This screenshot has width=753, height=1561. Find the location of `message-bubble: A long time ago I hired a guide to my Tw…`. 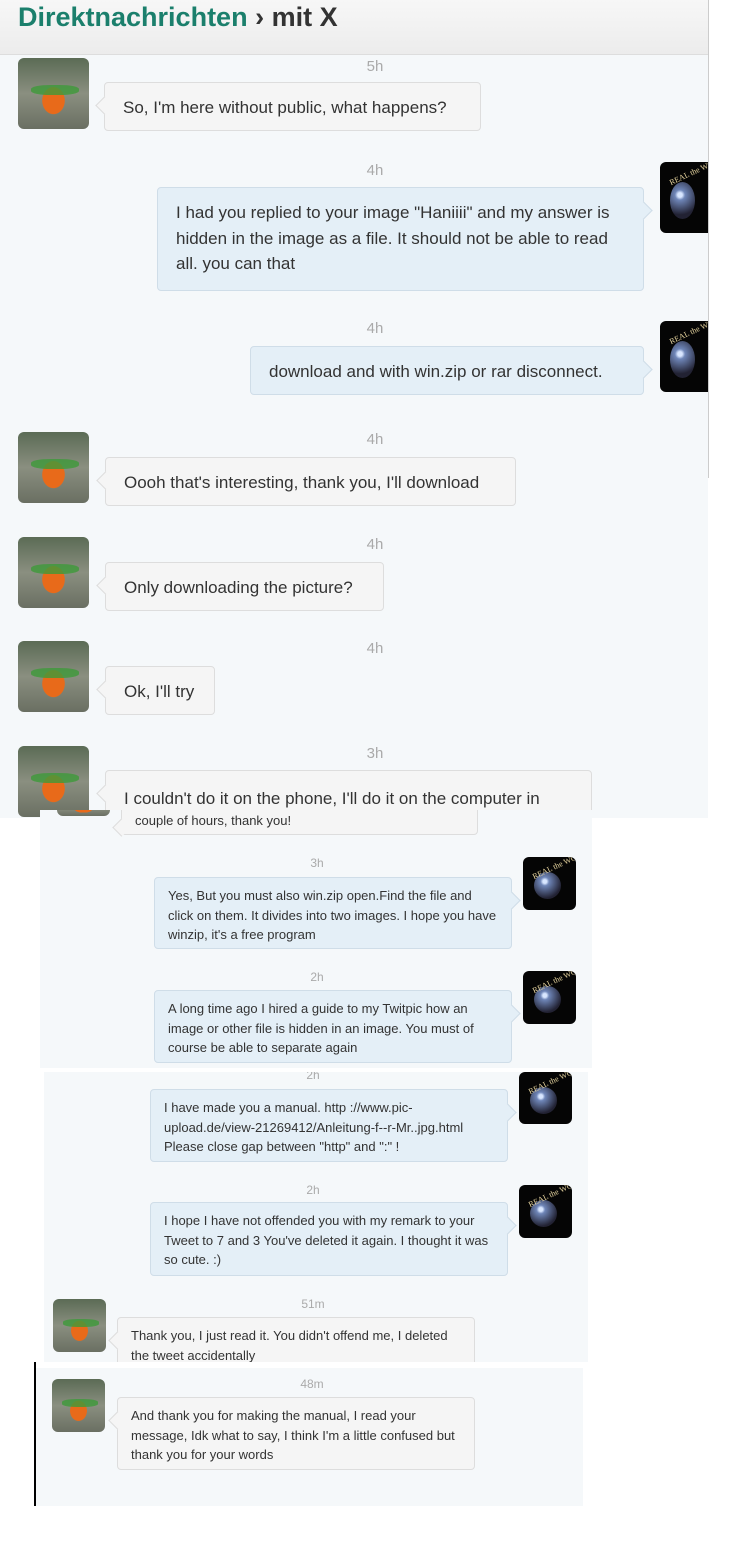

message-bubble: A long time ago I hired a guide to my Tw… is located at coordinates (333, 1026).